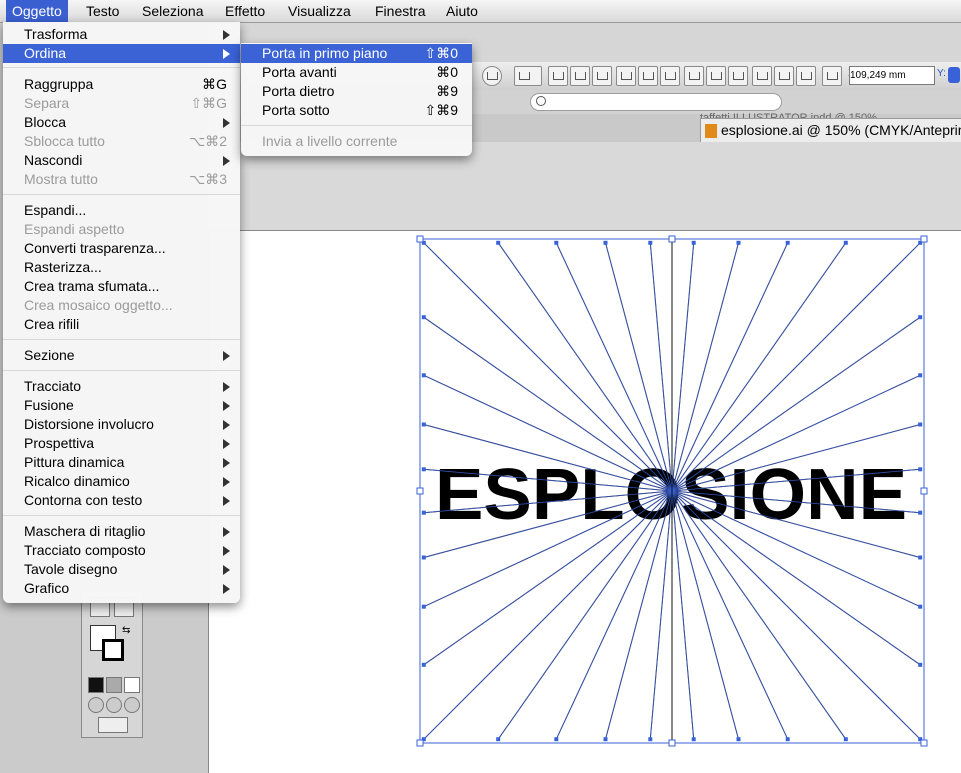 This screenshot has width=961, height=773. Describe the element at coordinates (528, 76) in the screenshot. I see `align-to-selection-icon` at that location.